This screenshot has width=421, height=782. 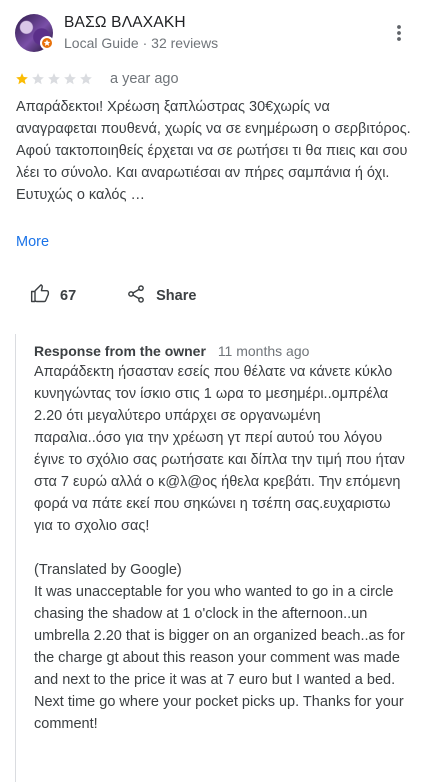 What do you see at coordinates (176, 296) in the screenshot?
I see `share-label: Share` at bounding box center [176, 296].